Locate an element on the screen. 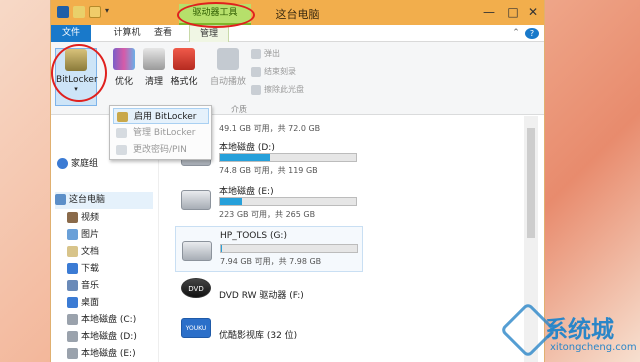 This screenshot has height=362, width=640. autoplay-button: 自动播放 is located at coordinates (228, 67).